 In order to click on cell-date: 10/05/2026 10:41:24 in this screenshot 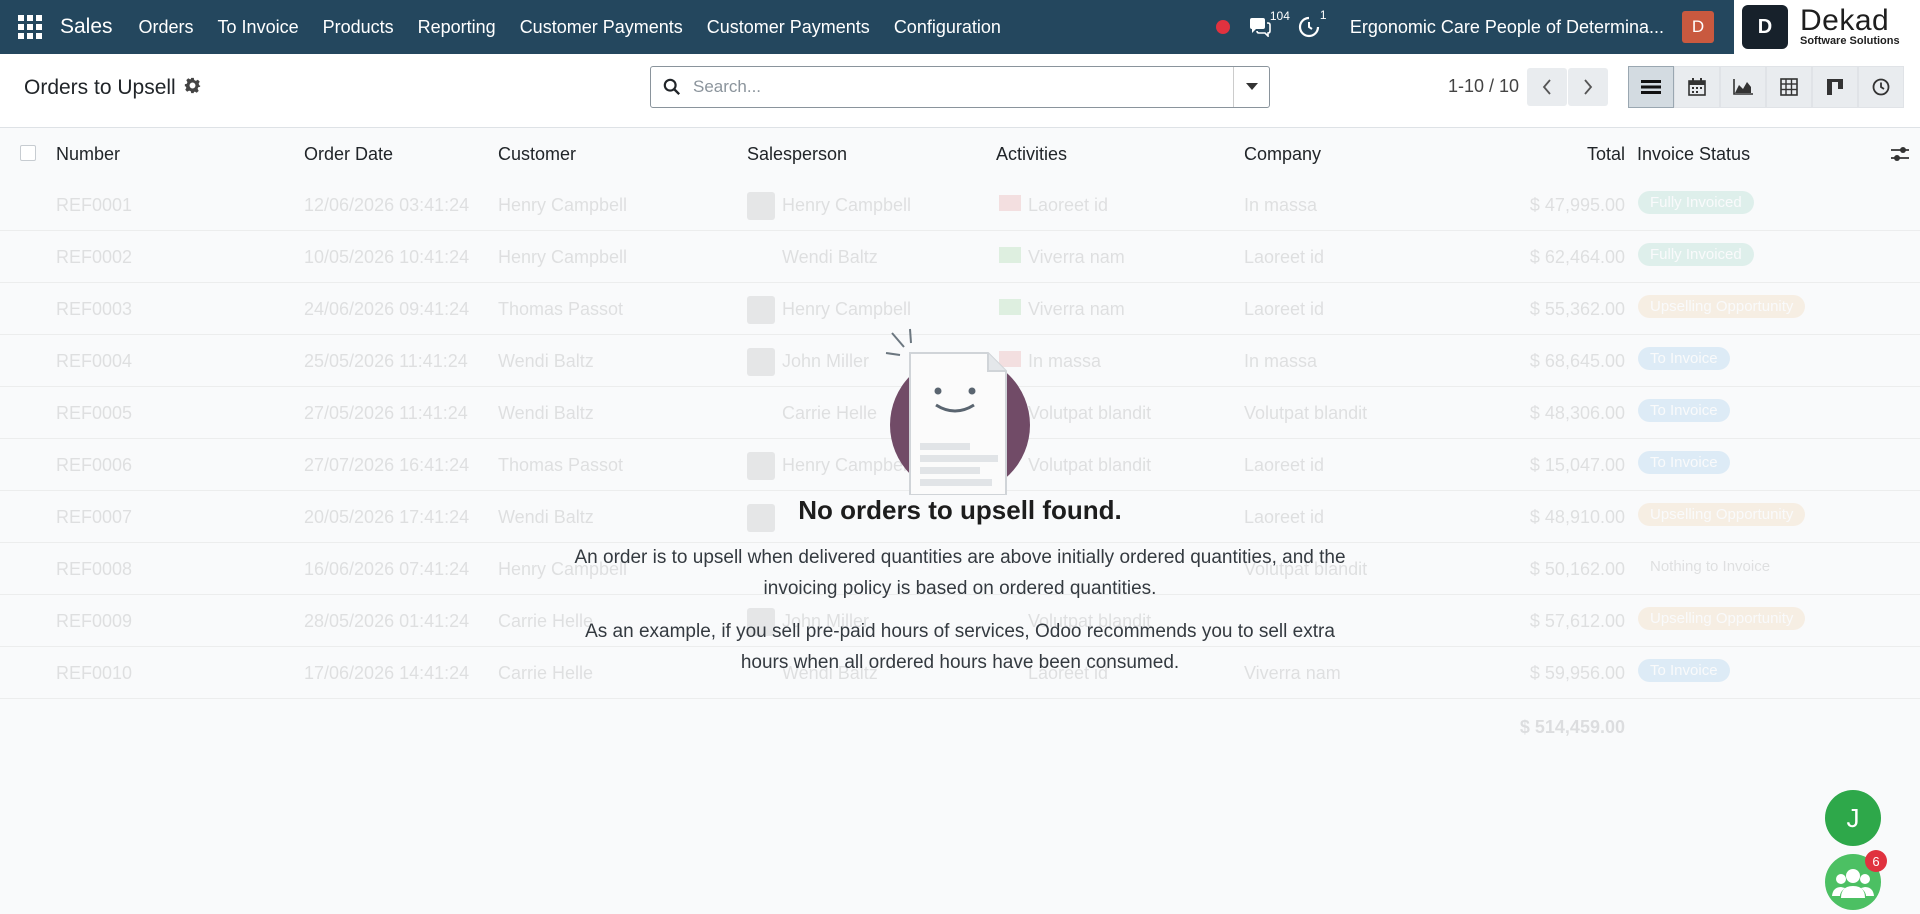, I will do `click(387, 257)`.